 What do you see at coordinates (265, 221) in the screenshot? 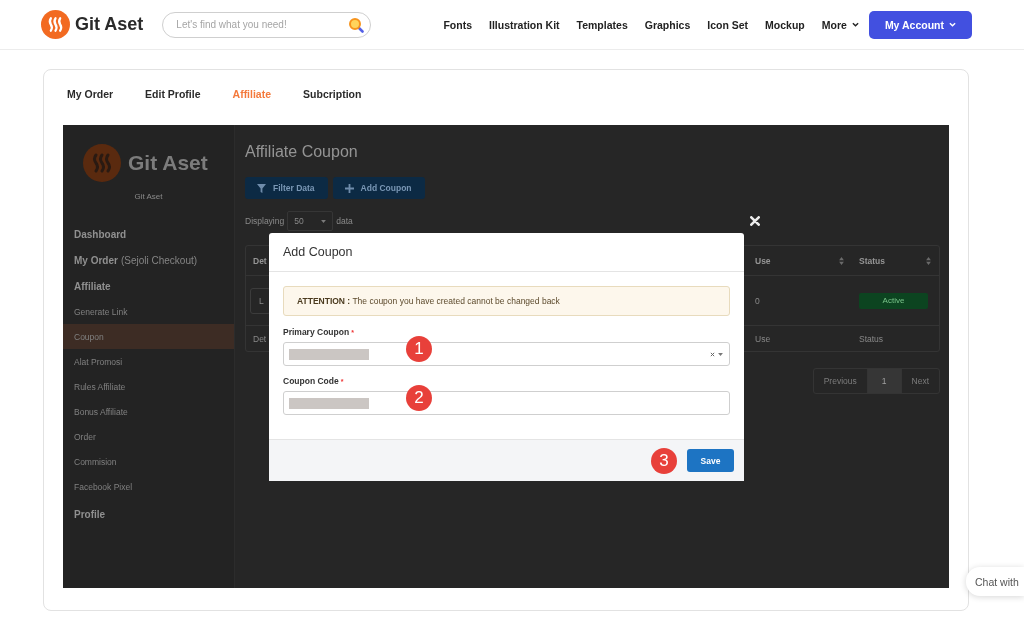
I see `display-label: Displaying` at bounding box center [265, 221].